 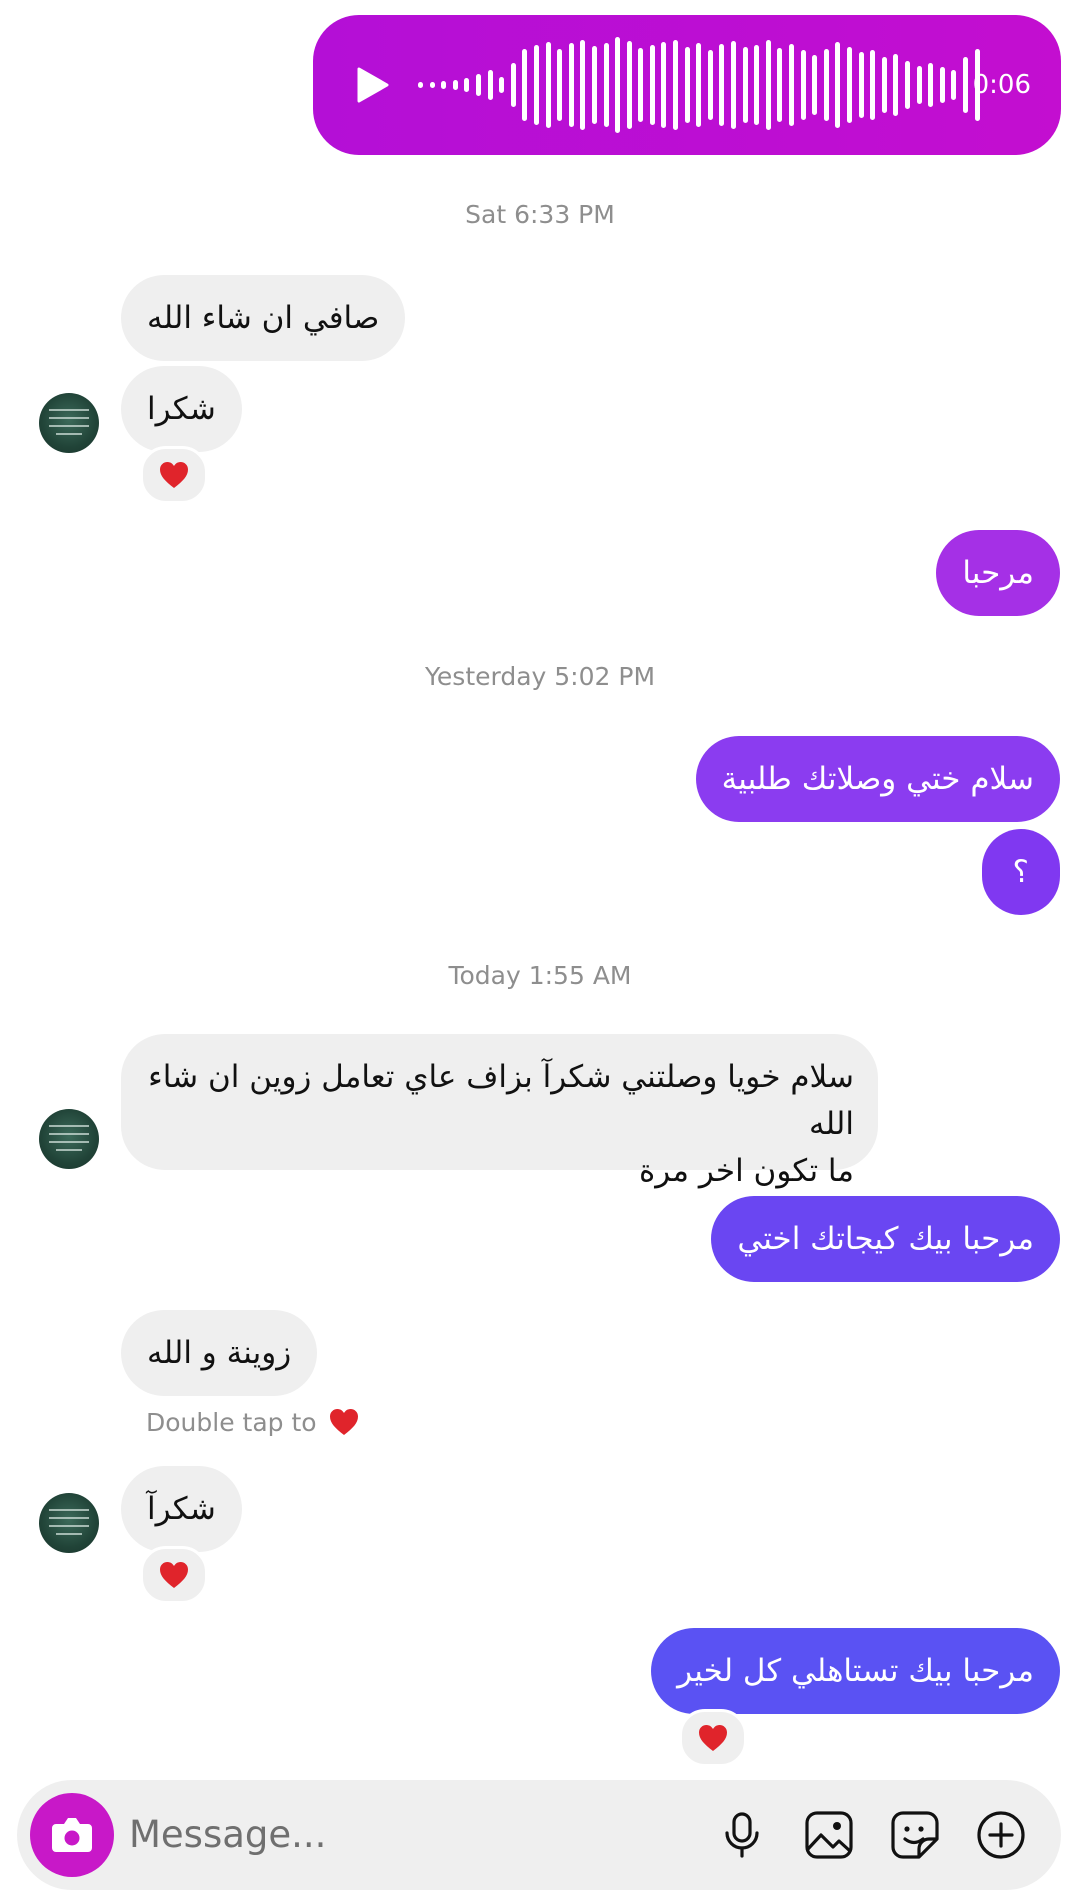 What do you see at coordinates (181, 1509) in the screenshot?
I see `incoming-message: شكرآ` at bounding box center [181, 1509].